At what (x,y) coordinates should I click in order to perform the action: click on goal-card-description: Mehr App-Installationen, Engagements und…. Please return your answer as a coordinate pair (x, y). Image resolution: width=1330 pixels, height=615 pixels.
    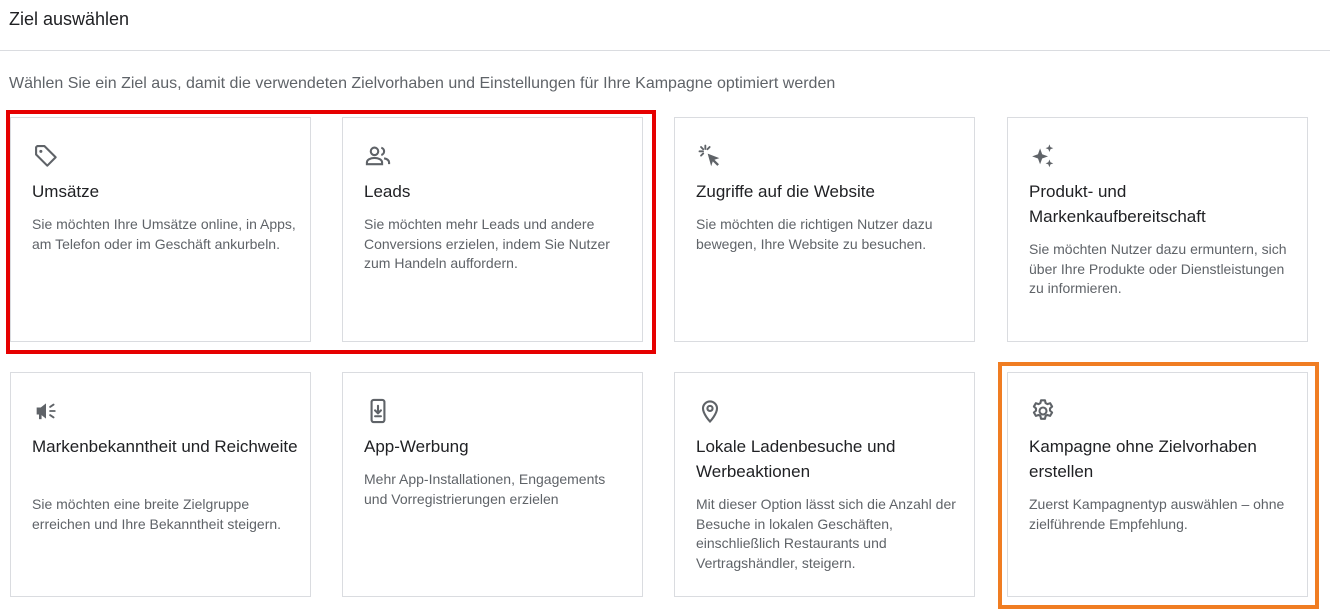
    Looking at the image, I should click on (485, 489).